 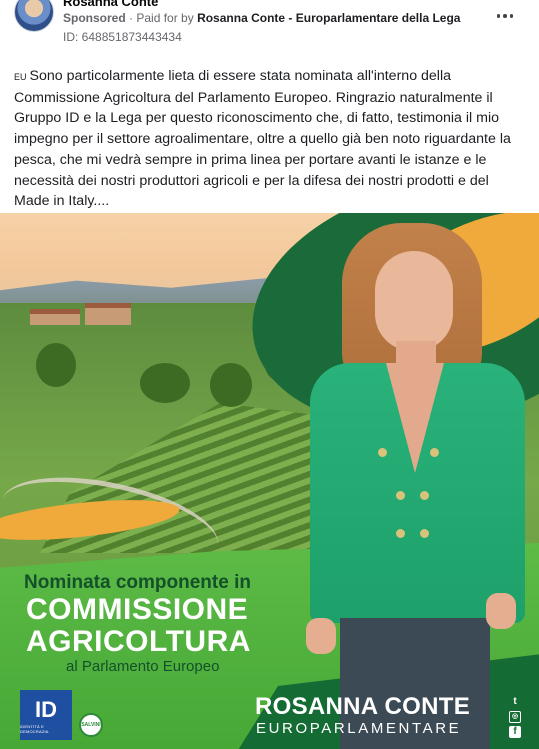 I want to click on ad-id: ID: 648851873443434, so click(x=122, y=37).